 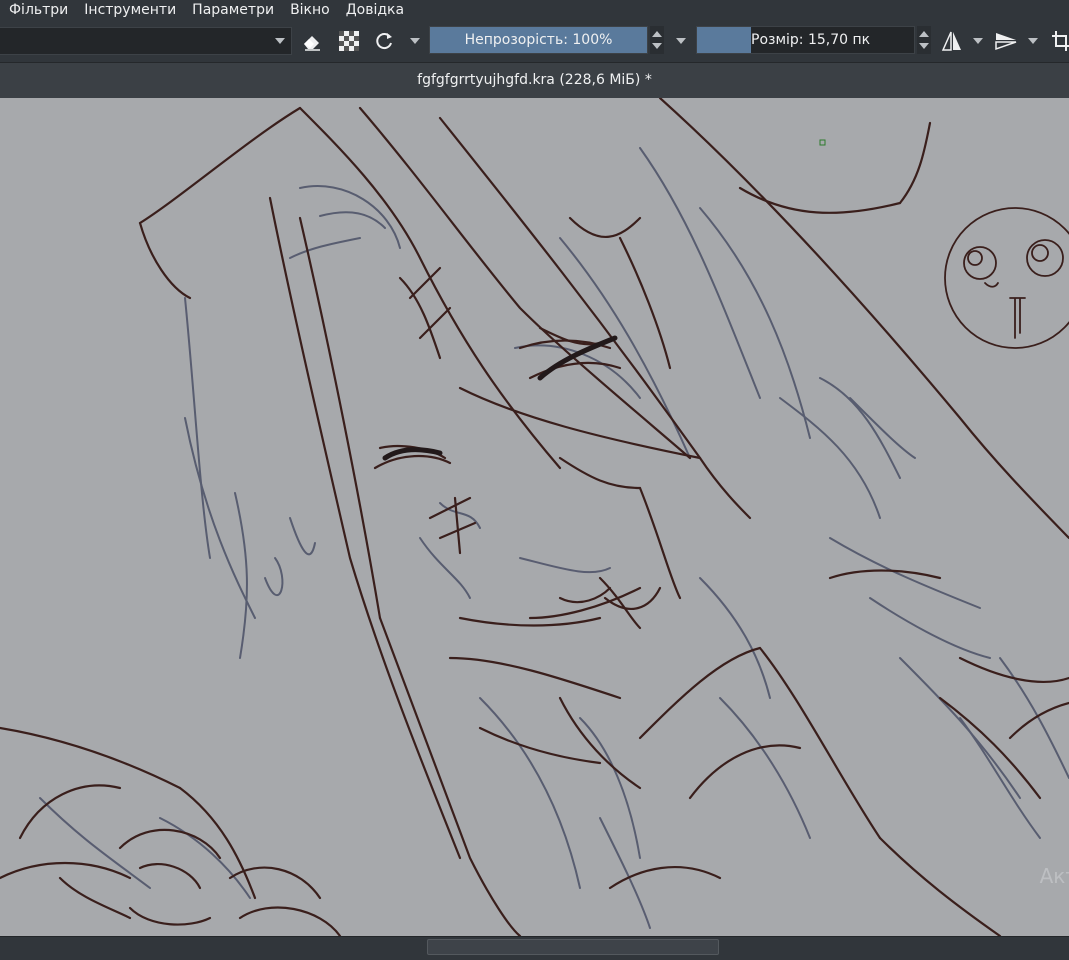 I want to click on reload-preset-icon, so click(x=384, y=41).